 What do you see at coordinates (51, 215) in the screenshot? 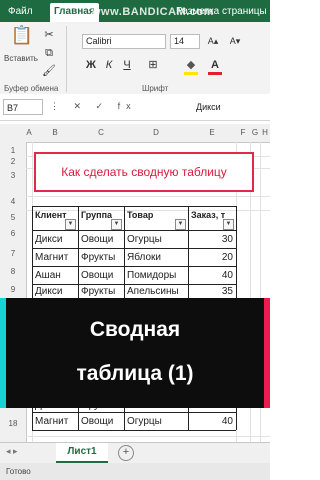
I see `table-header: Клиент` at bounding box center [51, 215].